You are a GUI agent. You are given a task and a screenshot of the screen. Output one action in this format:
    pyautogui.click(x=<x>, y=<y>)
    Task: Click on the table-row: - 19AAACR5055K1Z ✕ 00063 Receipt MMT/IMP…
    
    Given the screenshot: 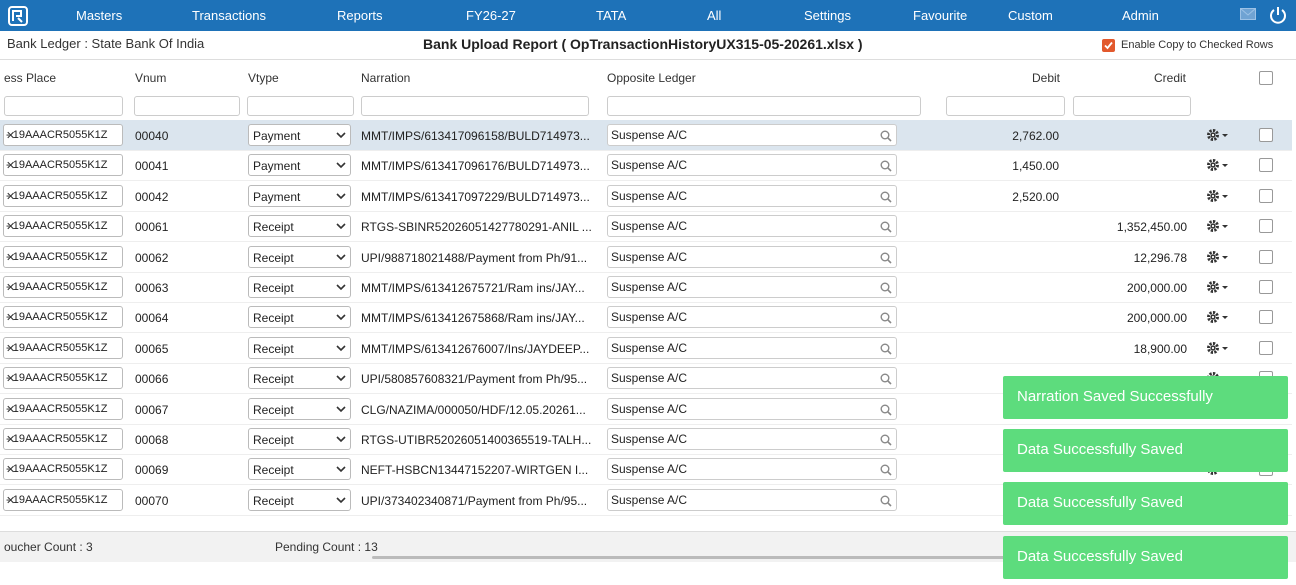 What is the action you would take?
    pyautogui.click(x=646, y=287)
    